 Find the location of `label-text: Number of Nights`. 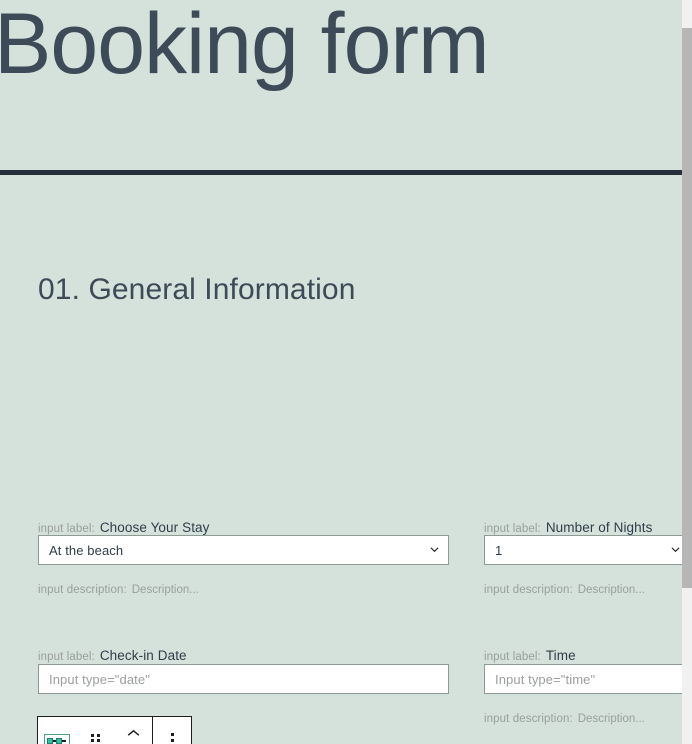

label-text: Number of Nights is located at coordinates (599, 527).